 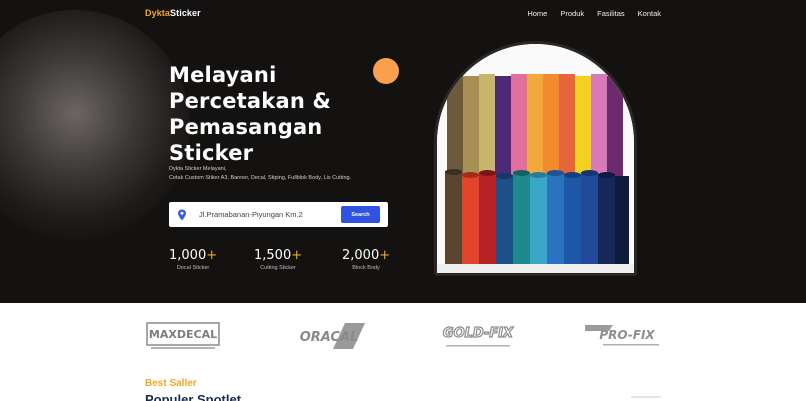 I want to click on svg-text: PRO-FIX, so click(x=627, y=335).